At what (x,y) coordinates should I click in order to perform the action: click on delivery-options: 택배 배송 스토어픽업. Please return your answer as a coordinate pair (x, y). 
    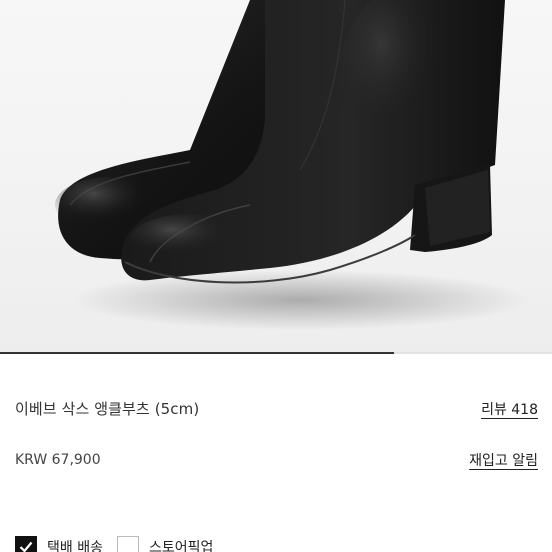
    Looking at the image, I should click on (114, 544).